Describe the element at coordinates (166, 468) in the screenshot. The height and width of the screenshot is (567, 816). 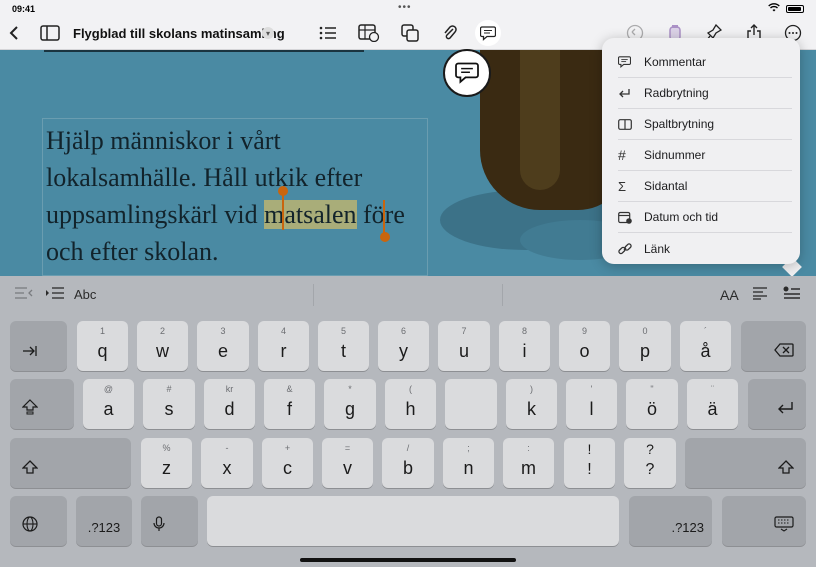
I see `key-label: z` at that location.